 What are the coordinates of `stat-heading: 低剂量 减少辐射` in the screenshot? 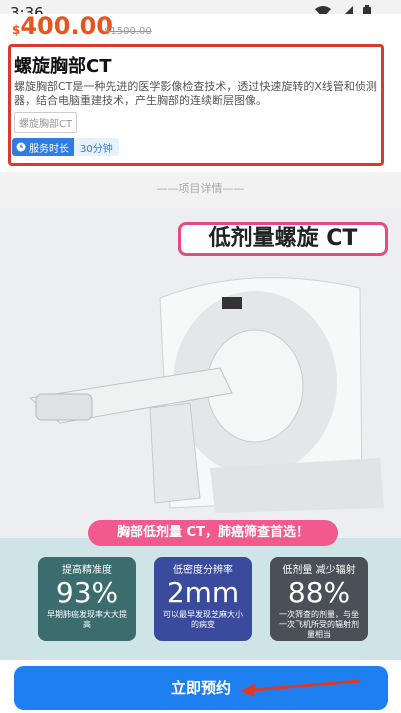 It's located at (319, 570).